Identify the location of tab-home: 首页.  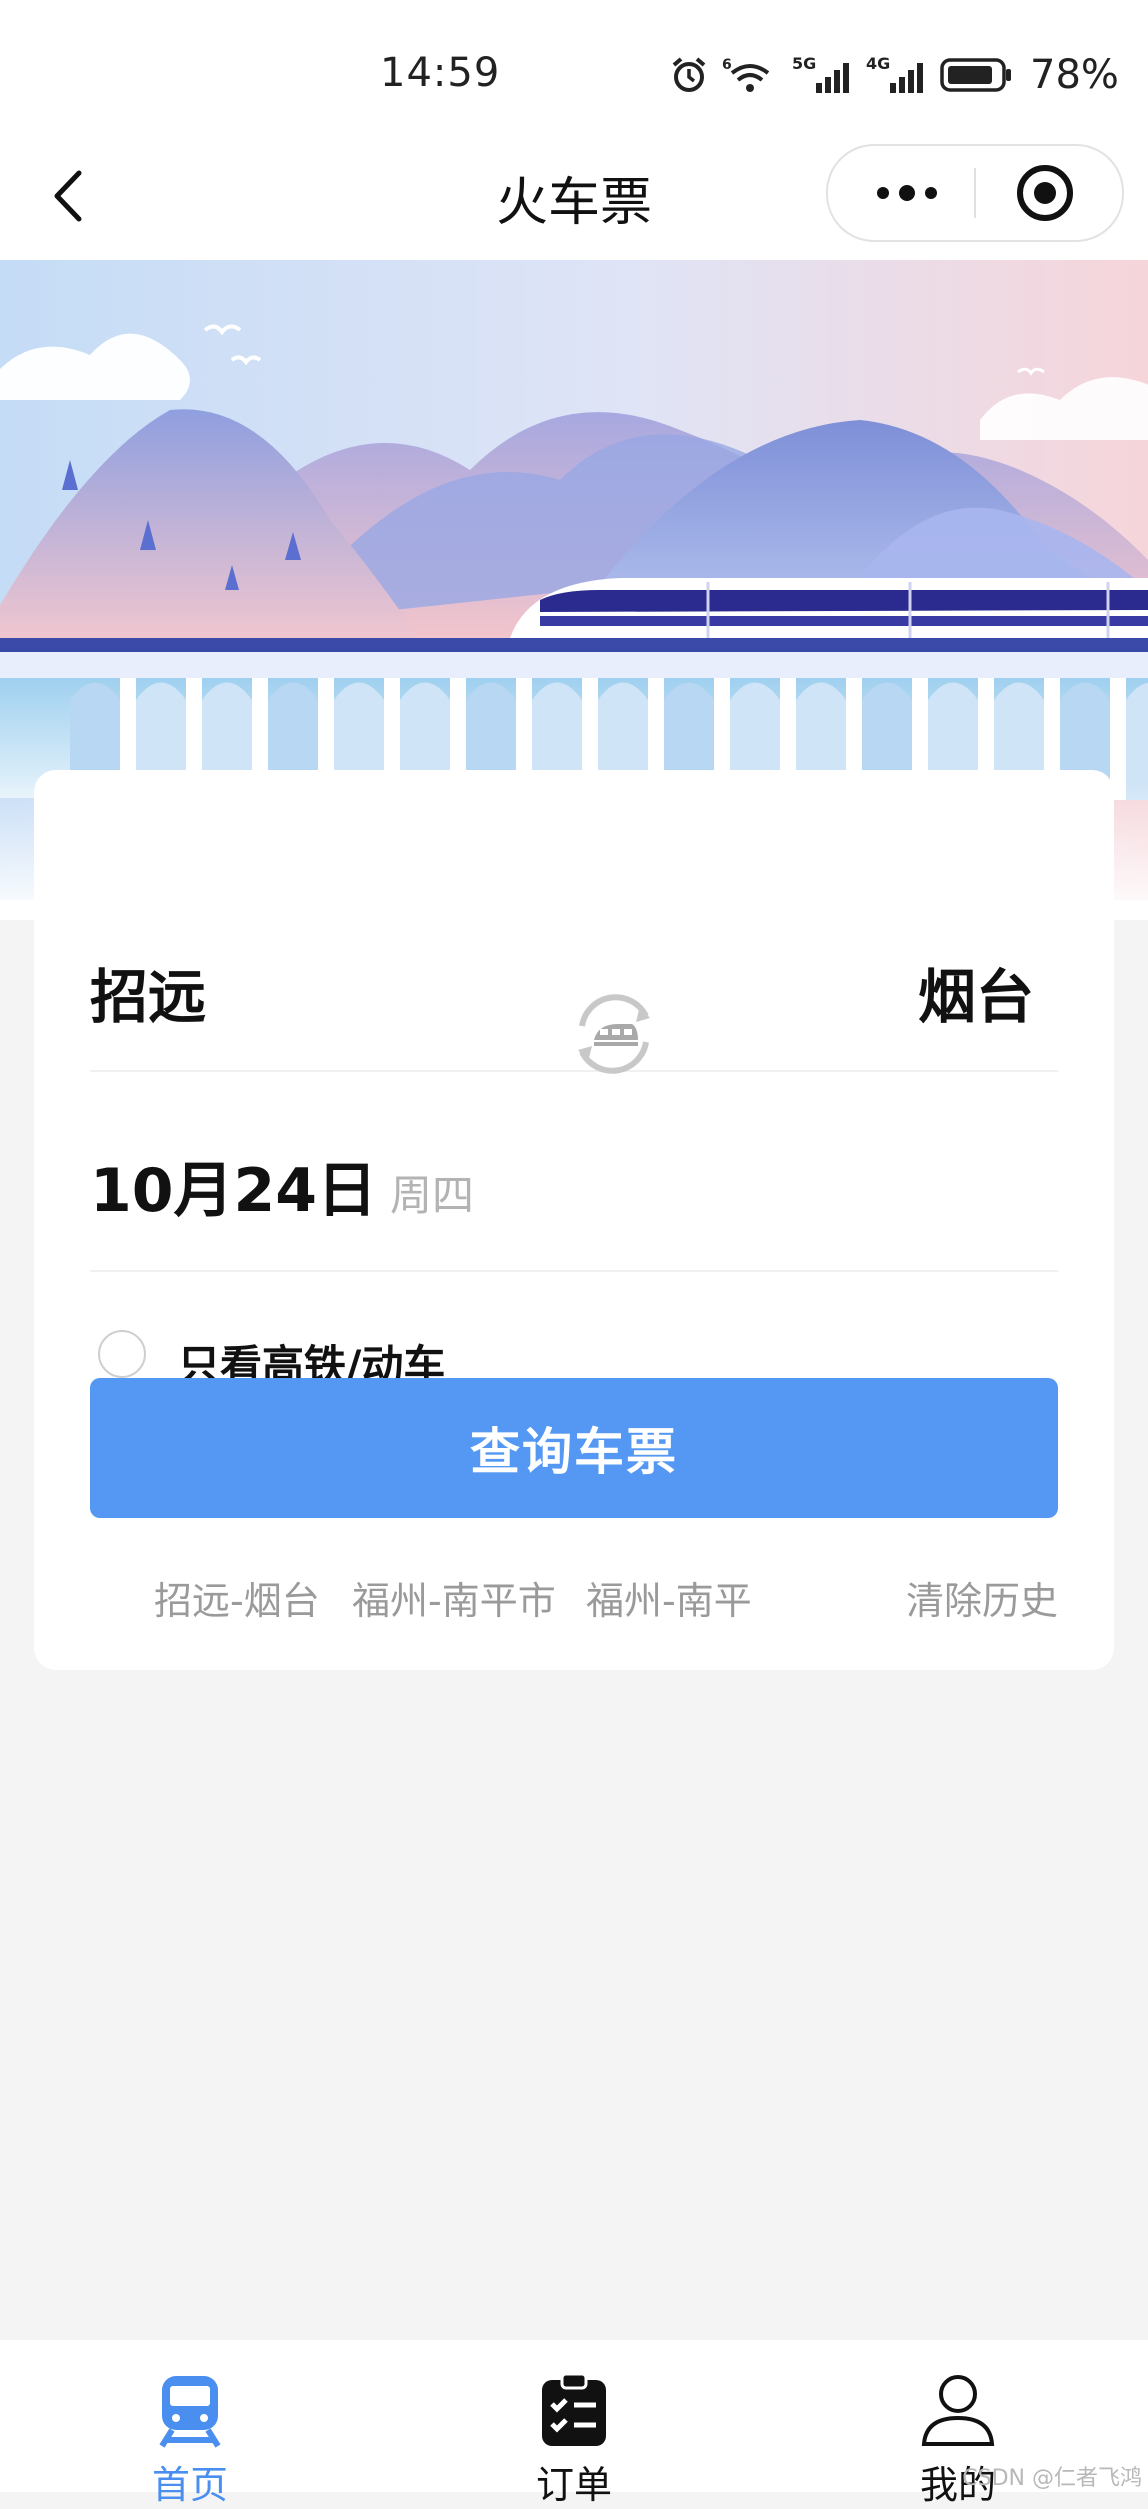
(190, 2438).